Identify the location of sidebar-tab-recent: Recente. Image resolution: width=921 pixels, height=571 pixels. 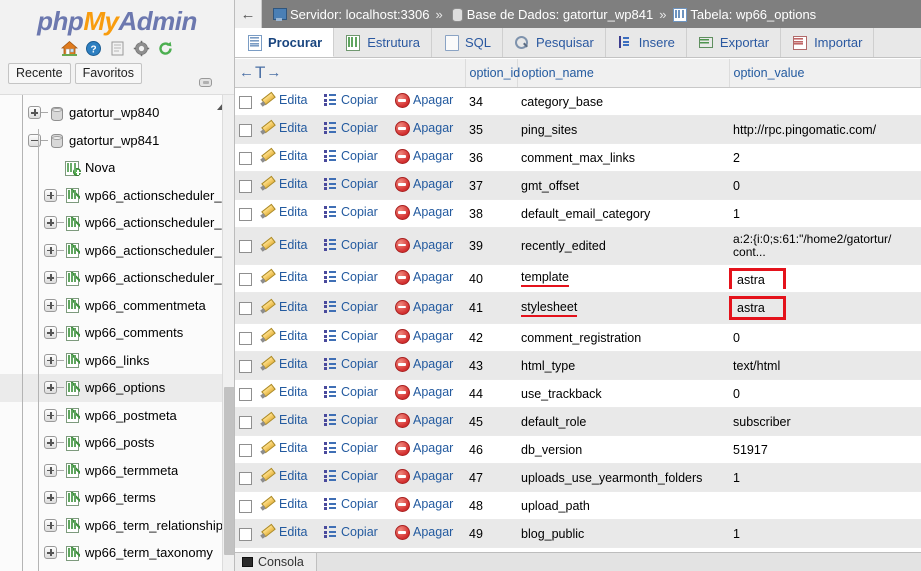
(39, 73).